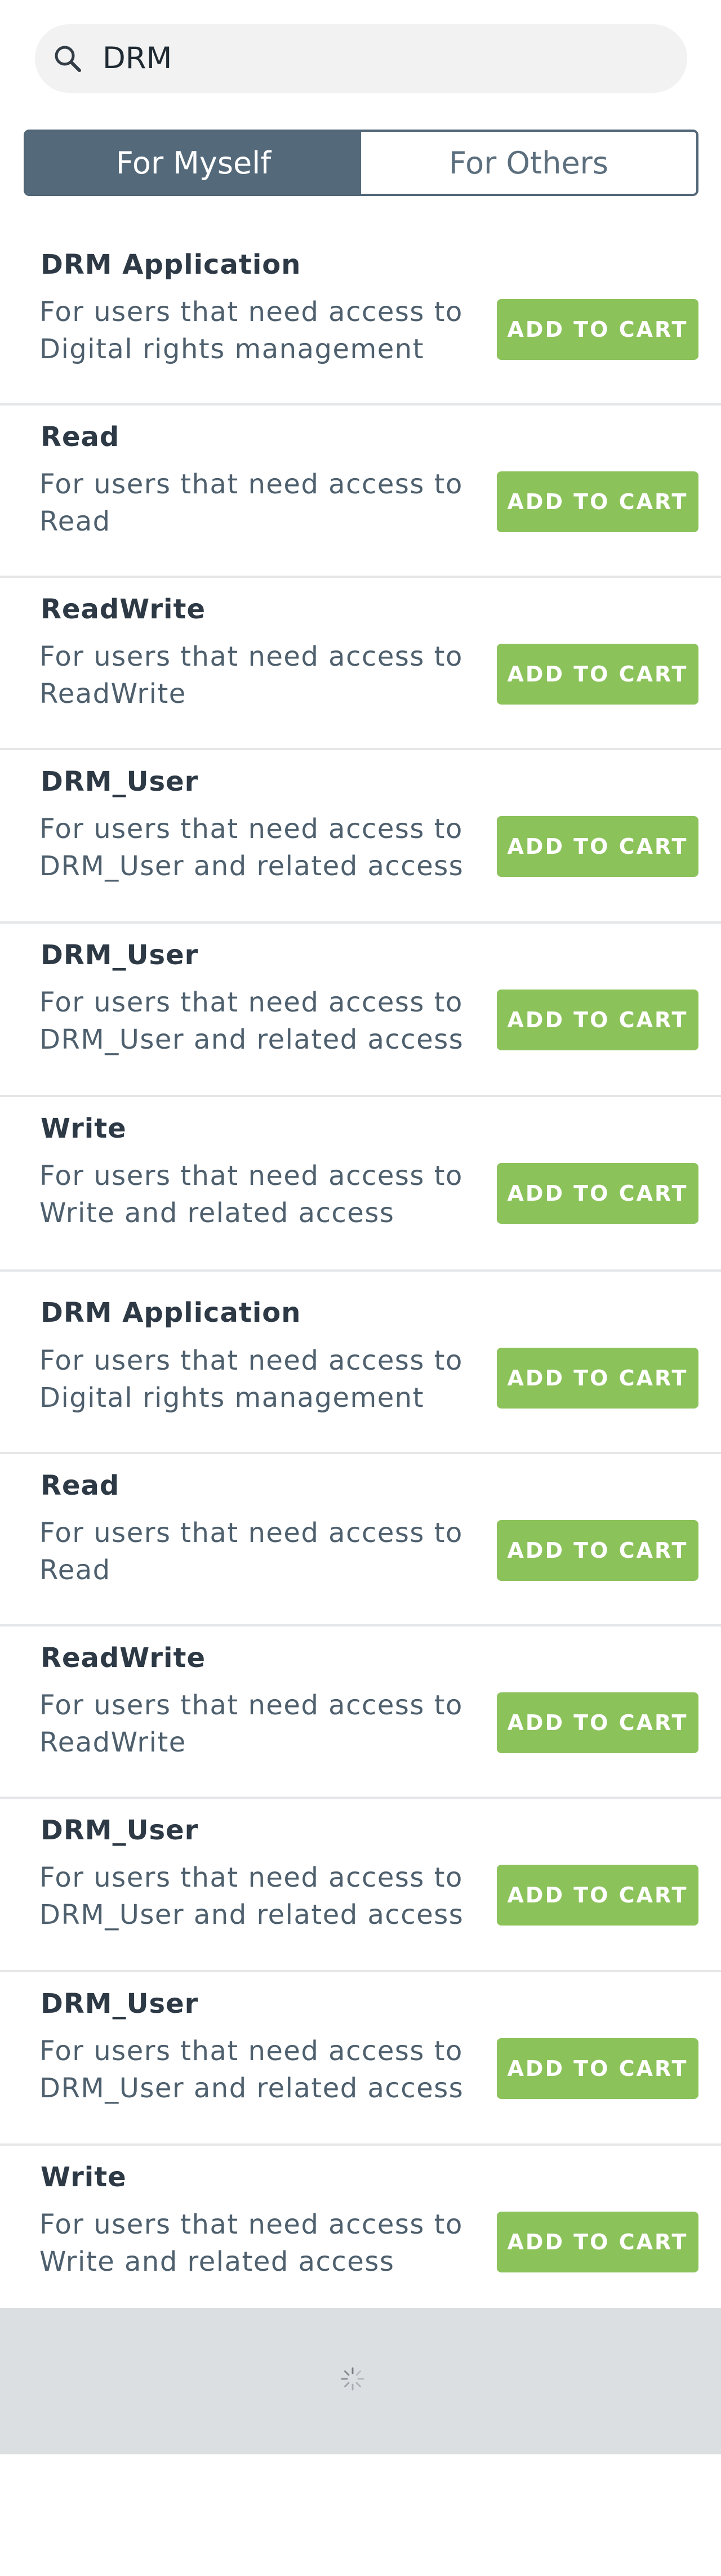  I want to click on audience-toggle: For Myself For Others, so click(361, 163).